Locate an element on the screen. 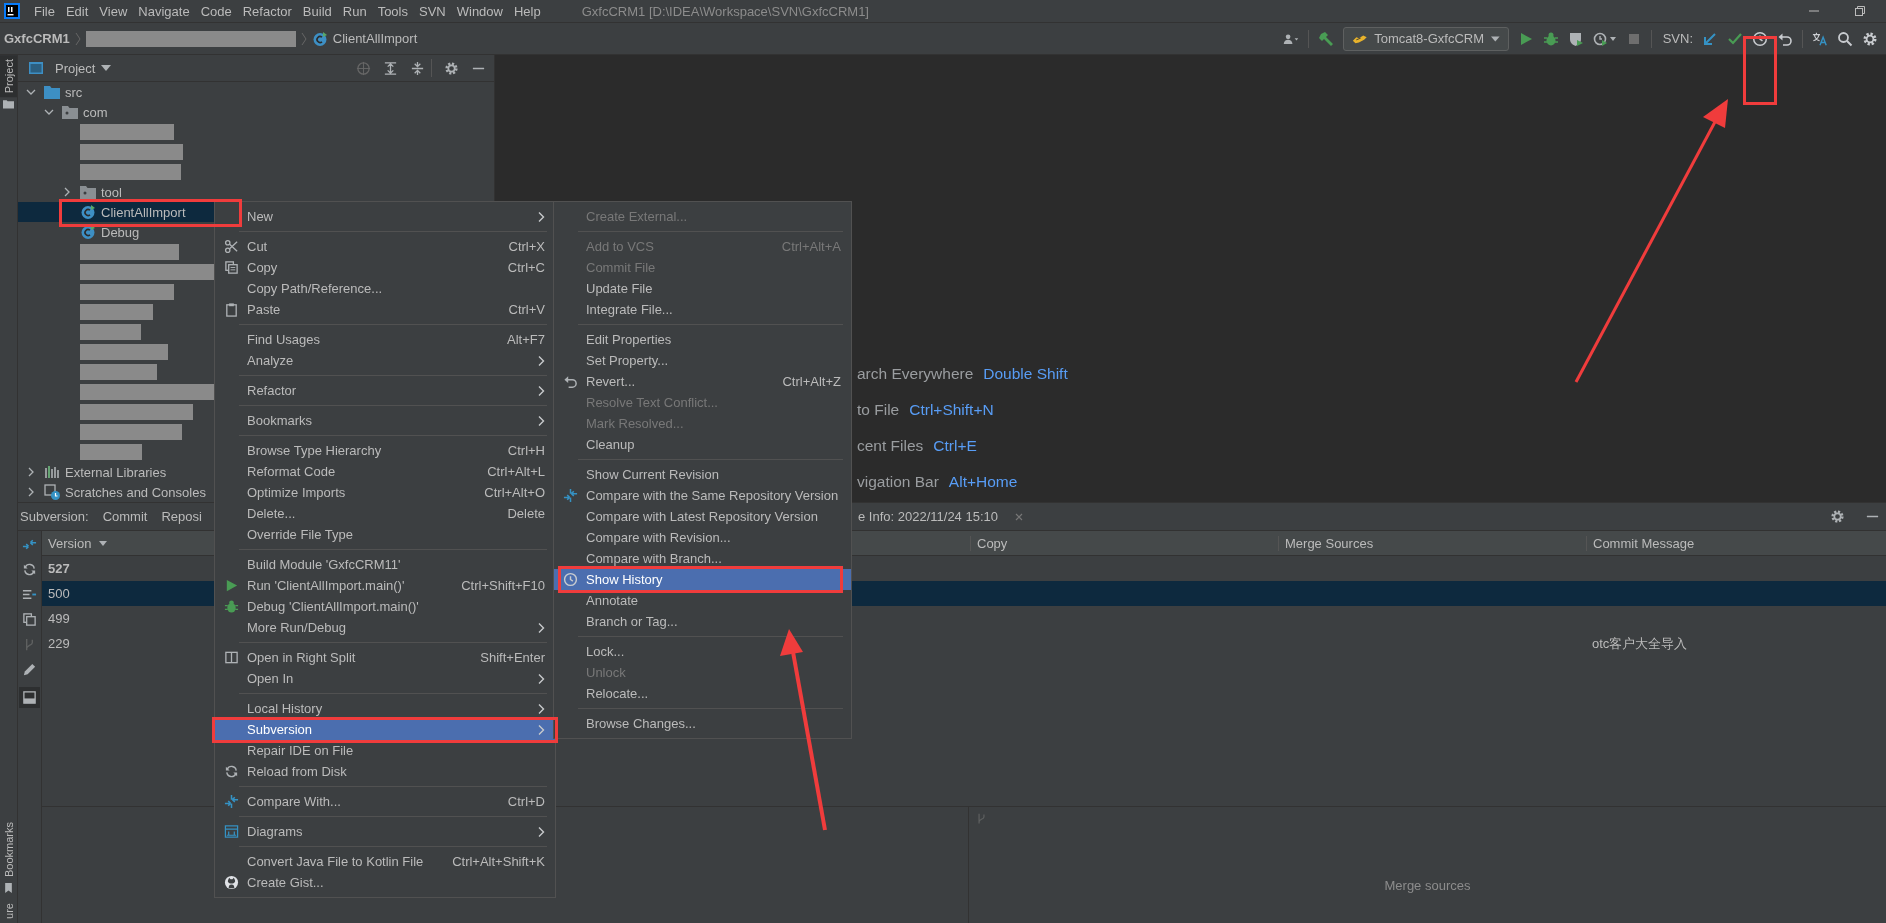 The height and width of the screenshot is (923, 1886). menu-item: Update File is located at coordinates (702, 288).